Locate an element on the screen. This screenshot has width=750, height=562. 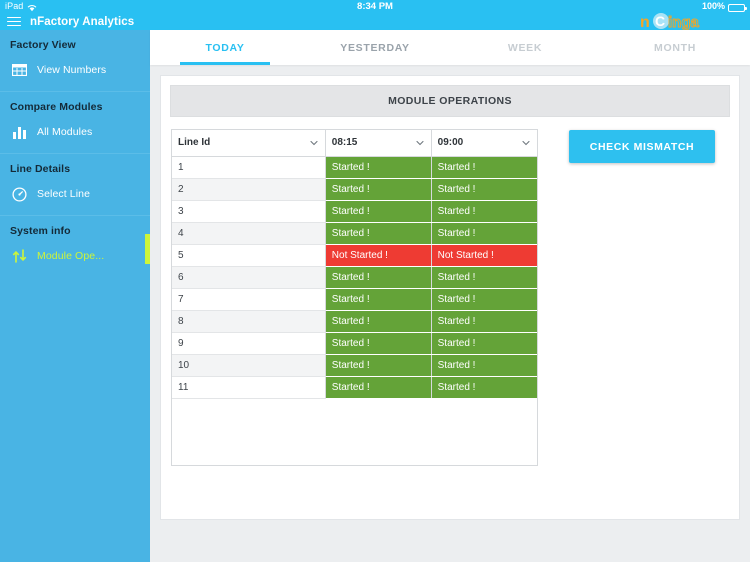
bar-chart-icon is located at coordinates (19, 132).